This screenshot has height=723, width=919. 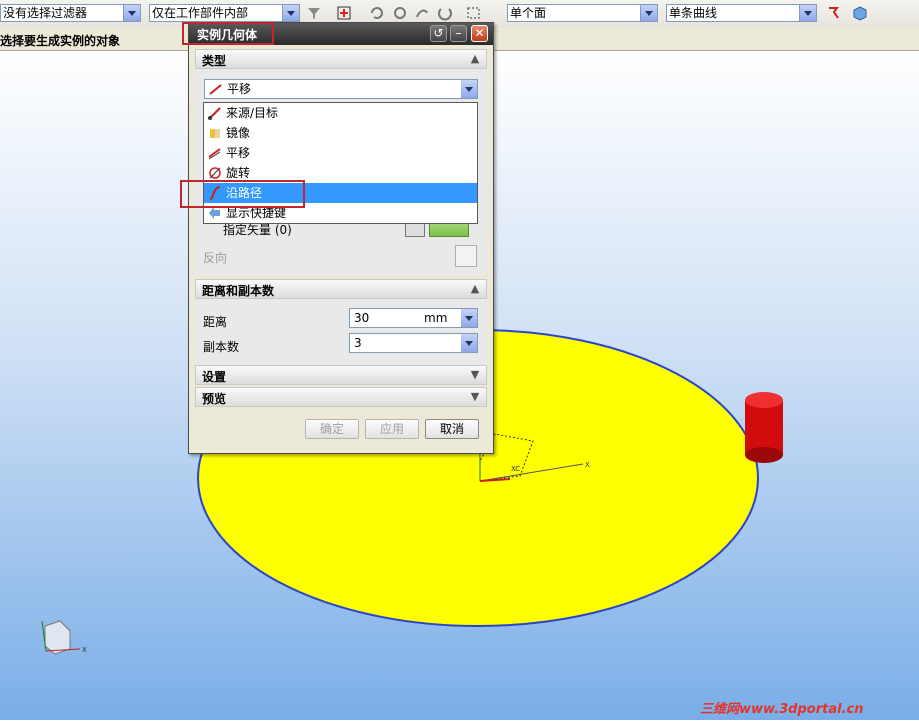 What do you see at coordinates (528, 13) in the screenshot?
I see `face-rule-value: 单个面` at bounding box center [528, 13].